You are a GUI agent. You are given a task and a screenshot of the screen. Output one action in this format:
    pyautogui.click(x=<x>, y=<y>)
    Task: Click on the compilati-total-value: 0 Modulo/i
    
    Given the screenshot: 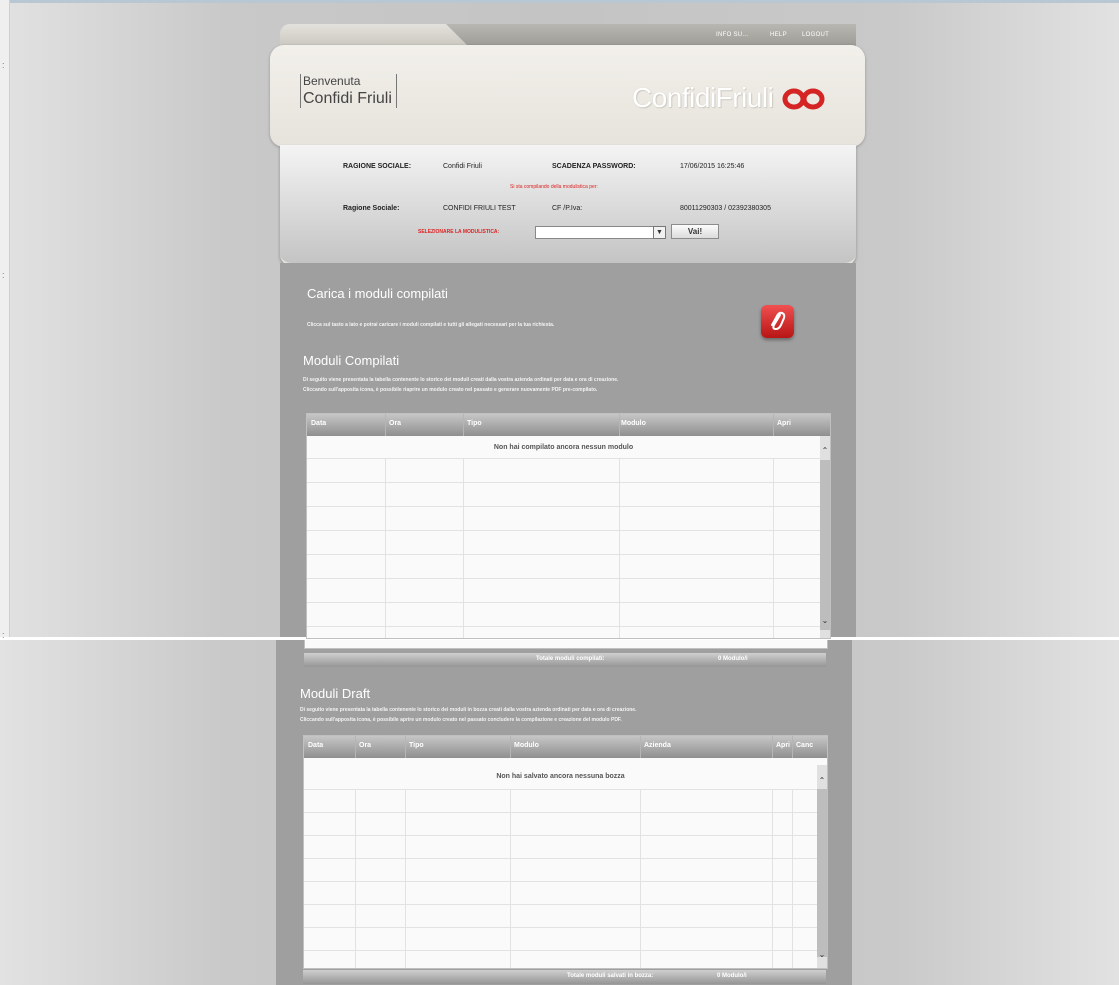 What is the action you would take?
    pyautogui.click(x=733, y=659)
    